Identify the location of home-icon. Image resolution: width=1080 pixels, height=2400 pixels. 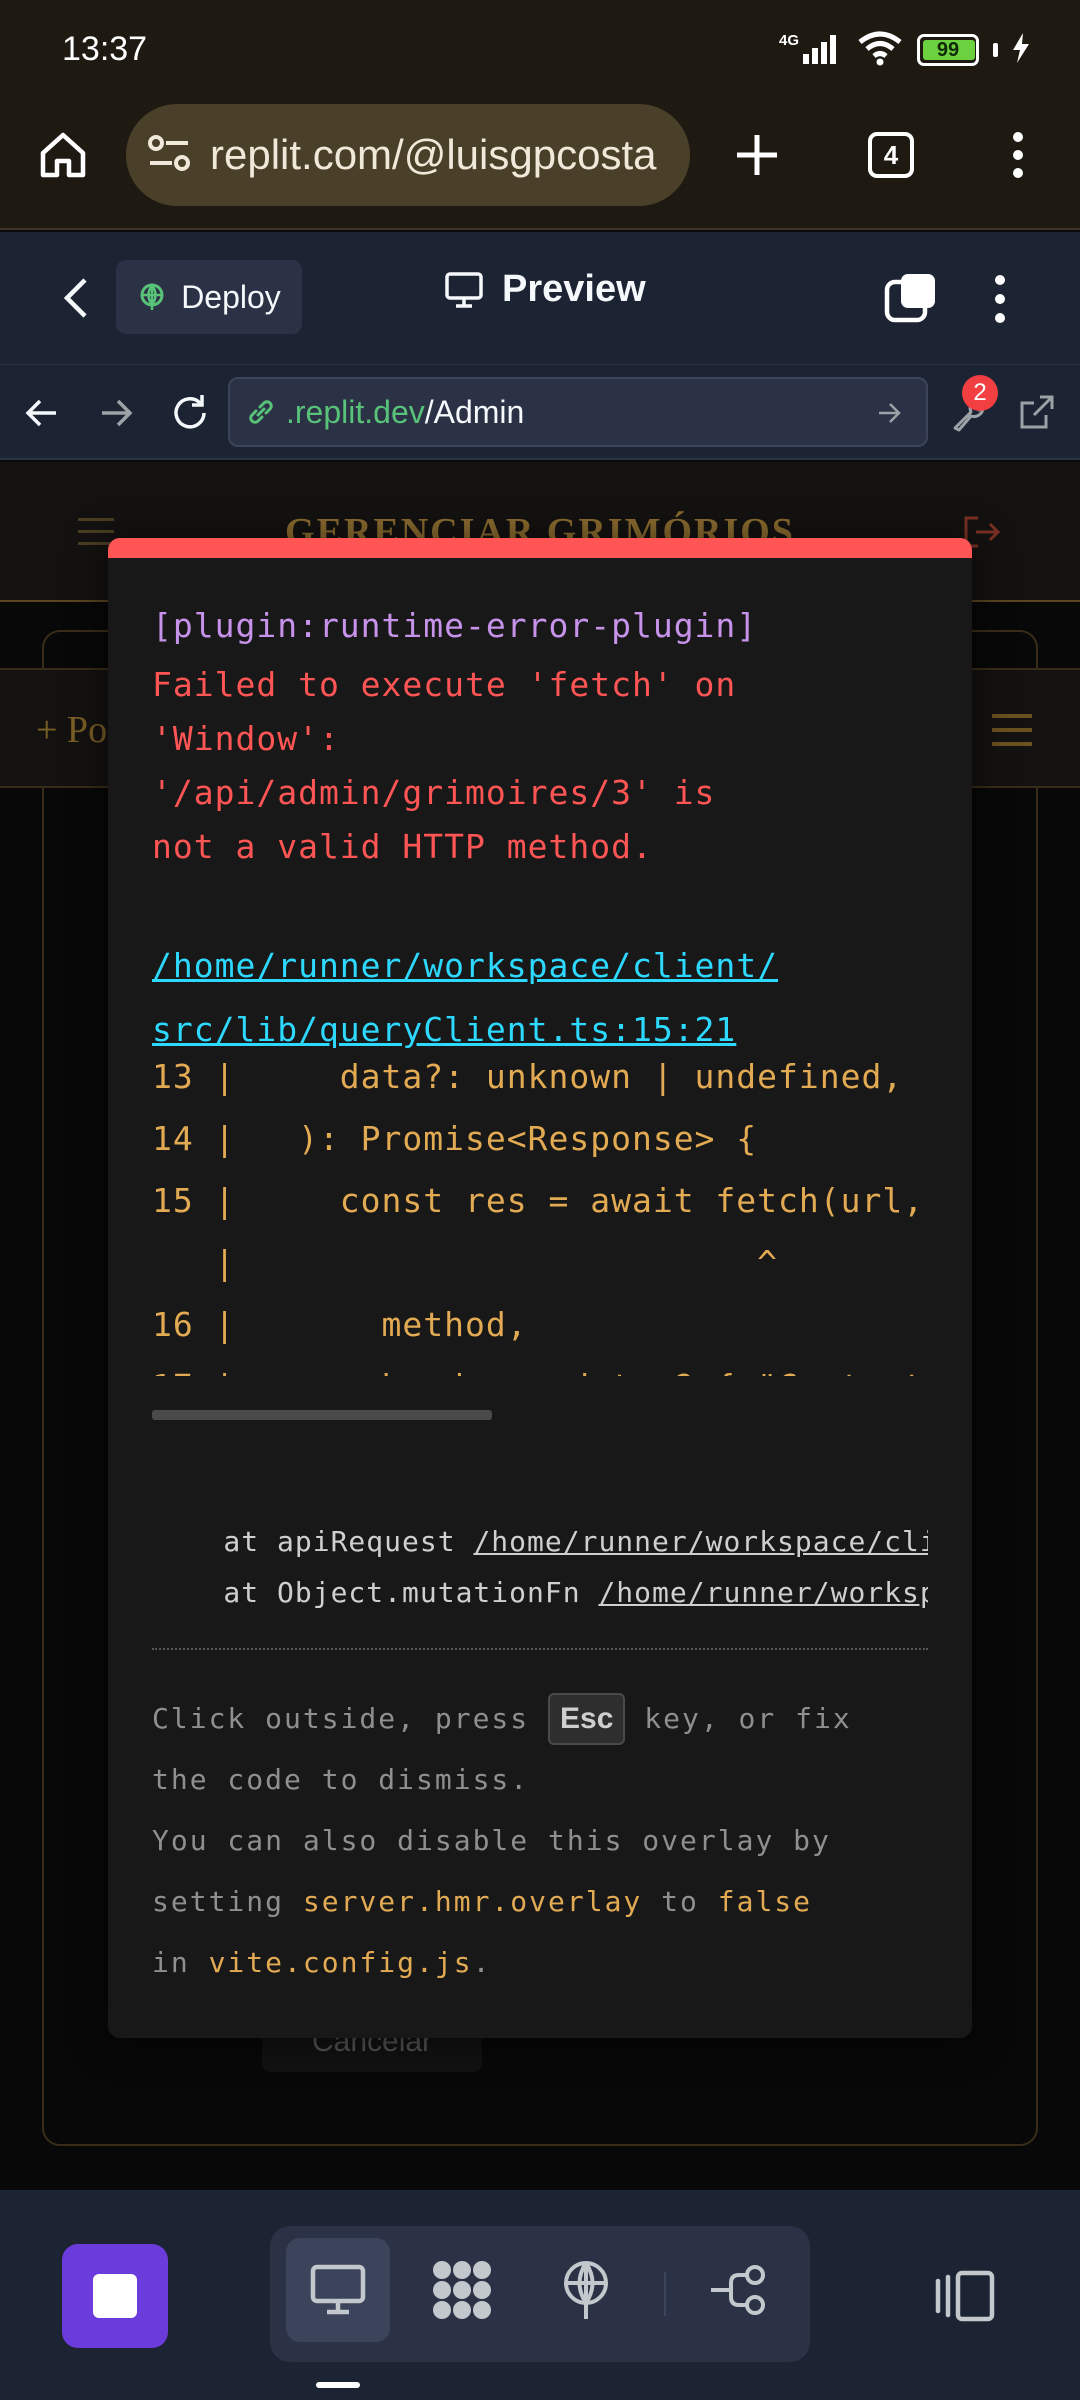
(63, 155).